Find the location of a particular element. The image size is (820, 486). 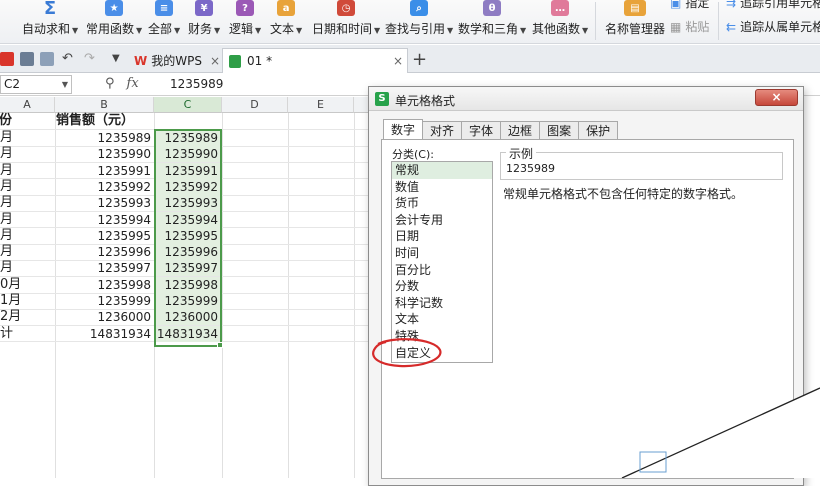

trace-dependents-button: ⇇ 追踪从属单元格 is located at coordinates (773, 26).